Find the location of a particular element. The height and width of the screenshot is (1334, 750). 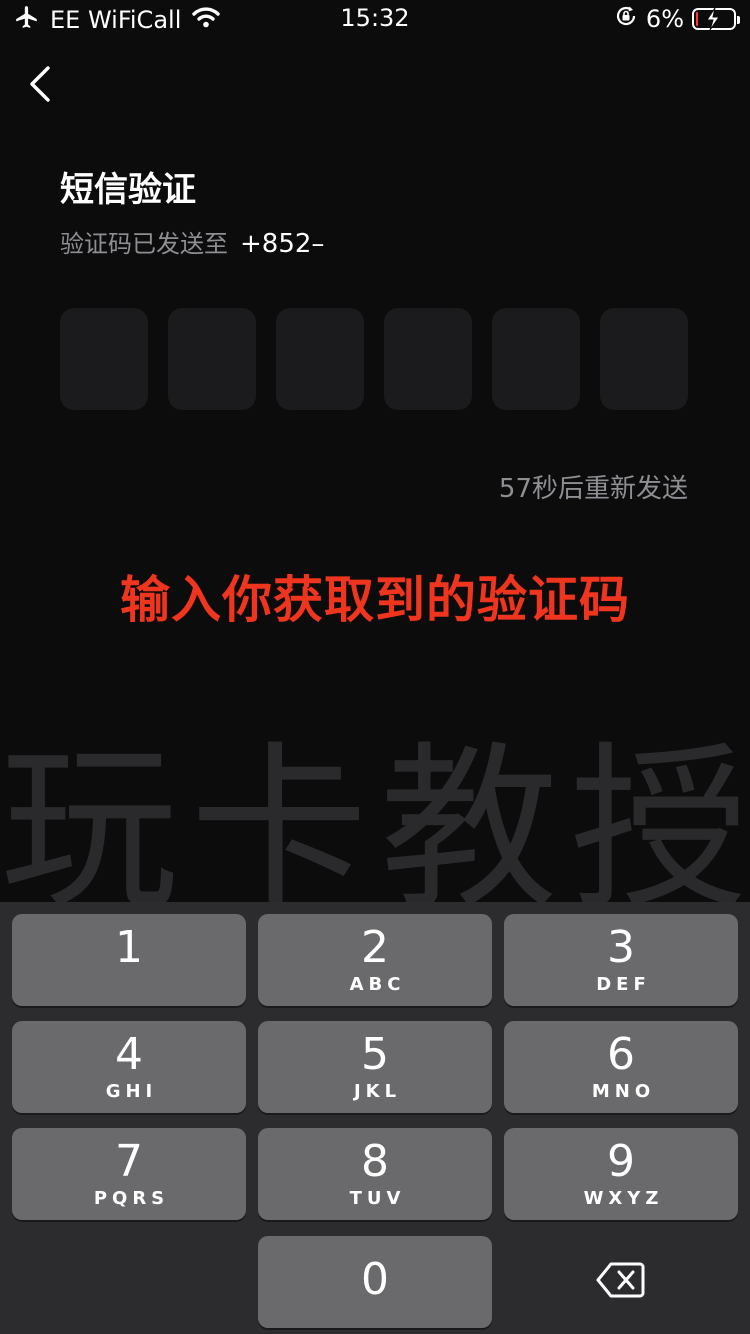

key-2: 2 ABC is located at coordinates (375, 960).